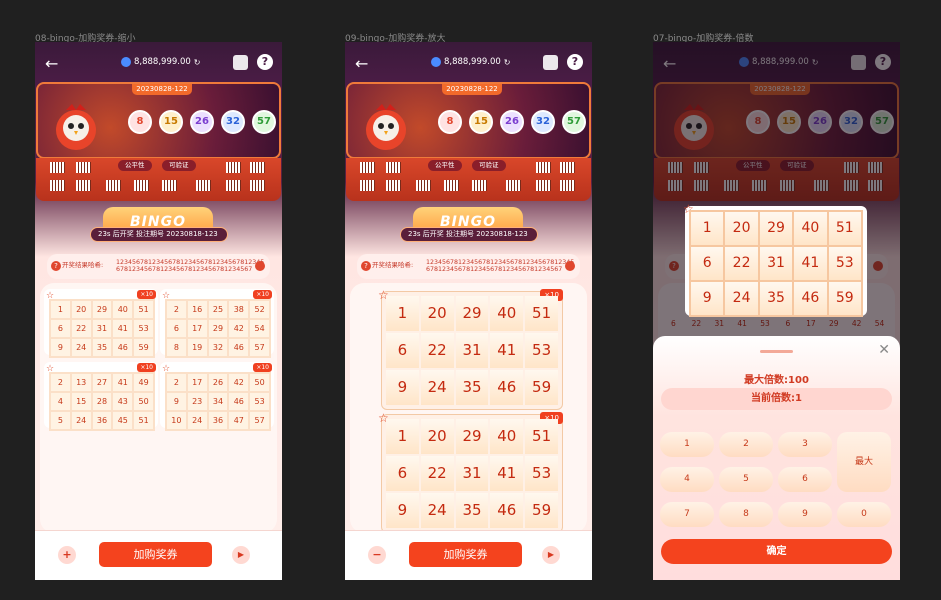 Image resolution: width=941 pixels, height=600 pixels. What do you see at coordinates (217, 396) in the screenshot?
I see `bingo-card: ☆ ×10 2 17 26 42 50 9 23 34 46 53 10 24 36 47 57` at bounding box center [217, 396].